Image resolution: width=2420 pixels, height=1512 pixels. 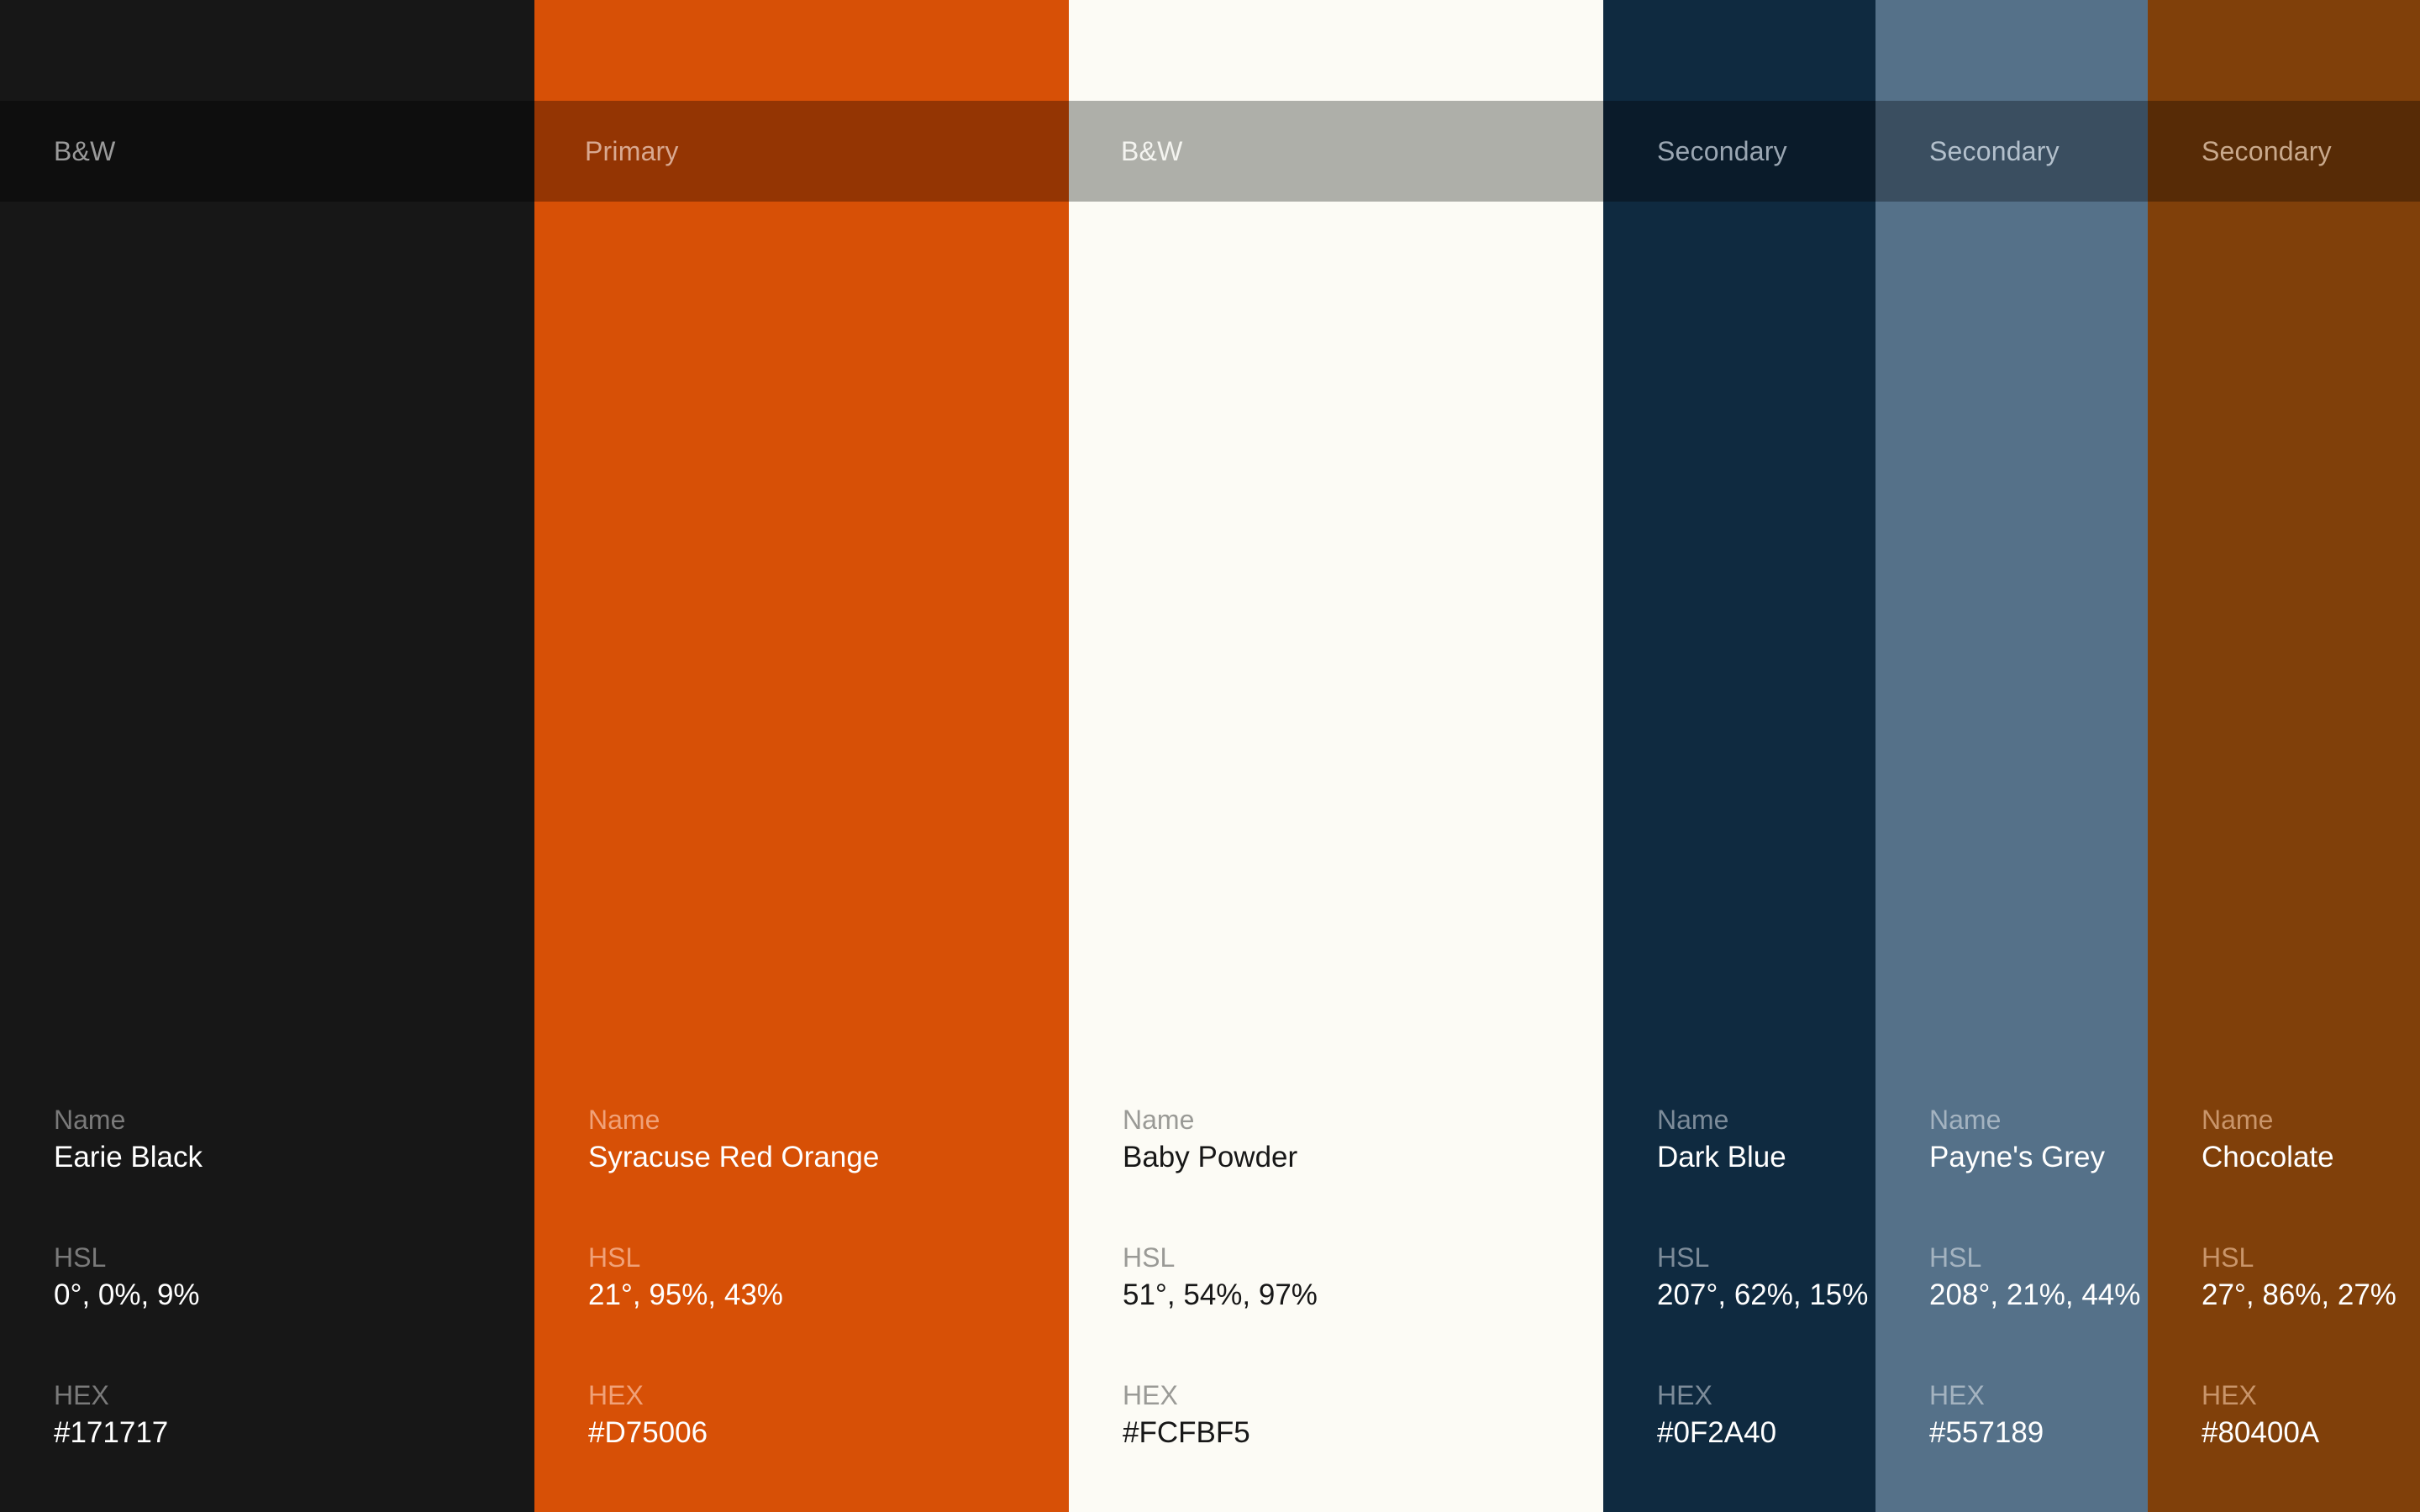 I want to click on hex-group: HEX #0F2A40, so click(x=1716, y=1415).